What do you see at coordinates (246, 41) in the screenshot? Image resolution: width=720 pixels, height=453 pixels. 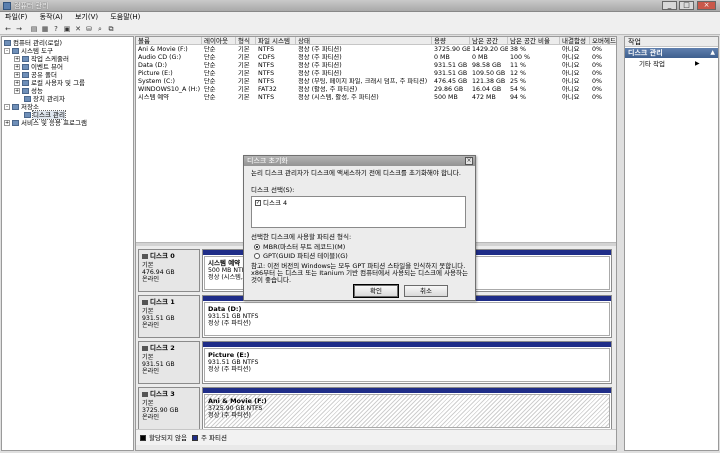 I see `col-type: 형식` at bounding box center [246, 41].